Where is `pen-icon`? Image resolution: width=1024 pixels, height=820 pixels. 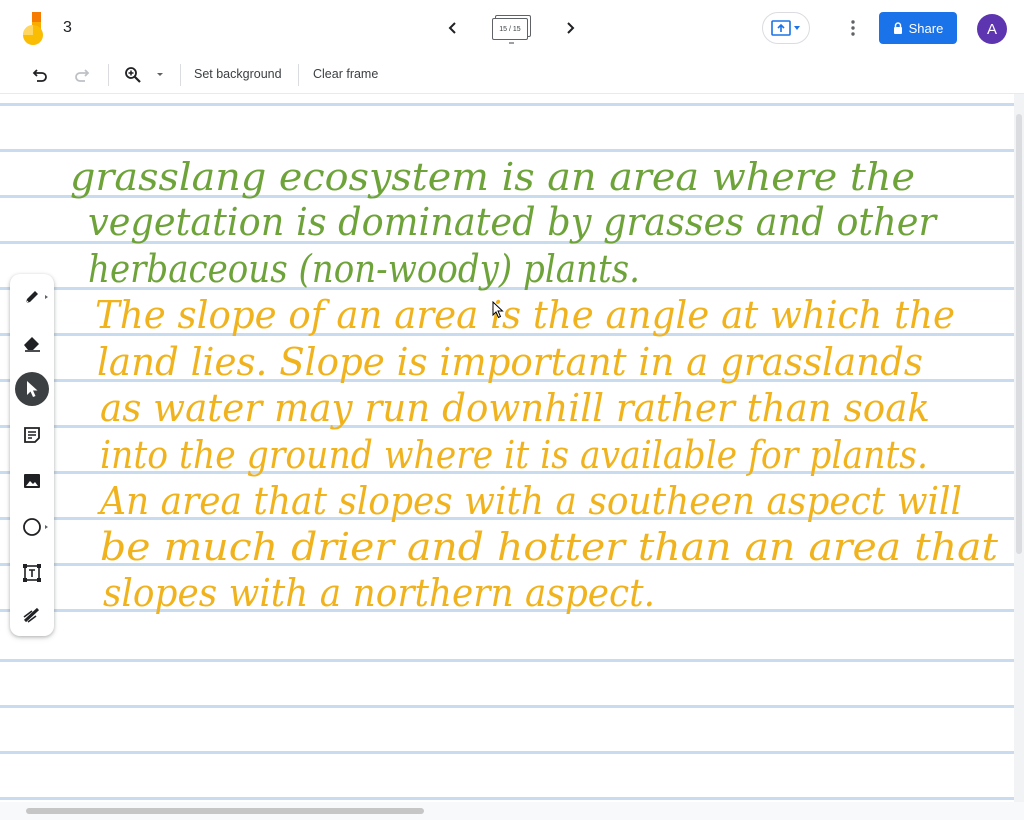 pen-icon is located at coordinates (31, 297).